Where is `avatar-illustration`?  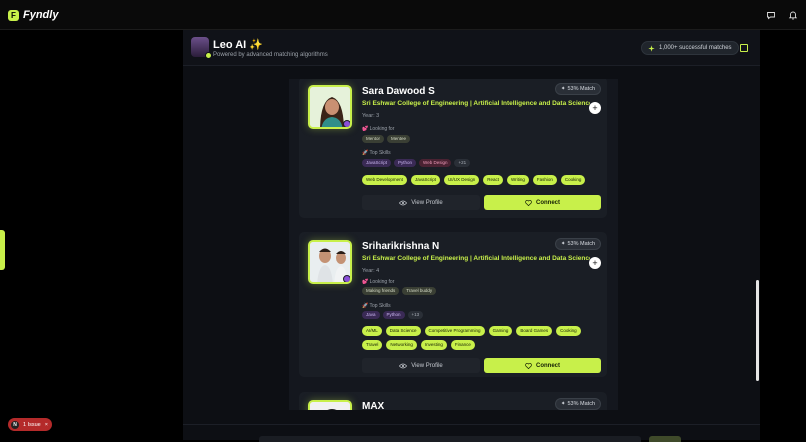 avatar-illustration is located at coordinates (330, 406).